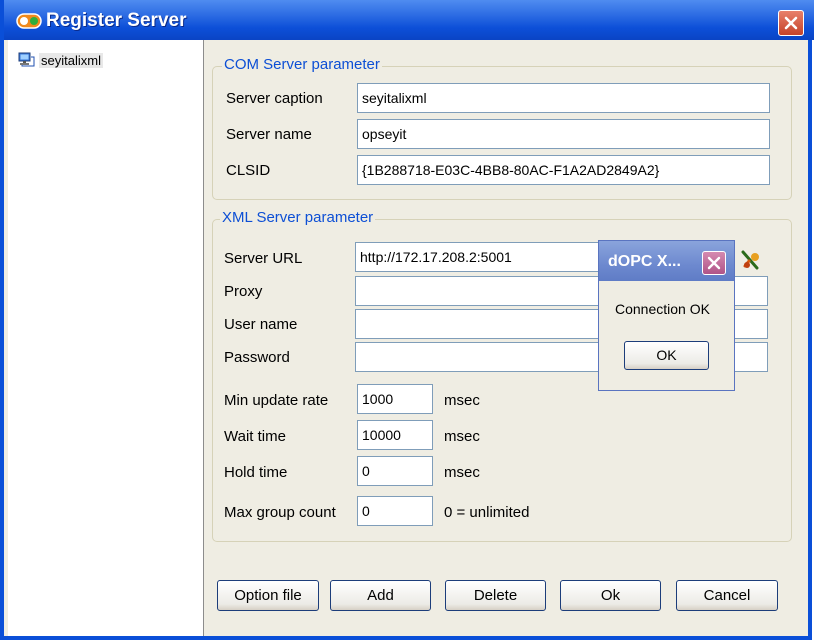  I want to click on server-url-label: Server URL, so click(263, 258).